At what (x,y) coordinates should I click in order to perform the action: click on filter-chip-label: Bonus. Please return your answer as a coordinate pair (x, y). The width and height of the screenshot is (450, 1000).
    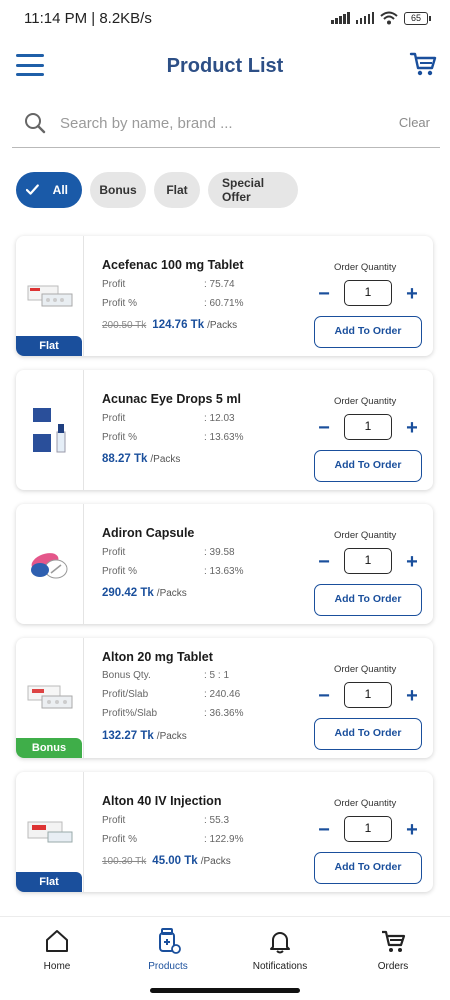
    Looking at the image, I should click on (118, 190).